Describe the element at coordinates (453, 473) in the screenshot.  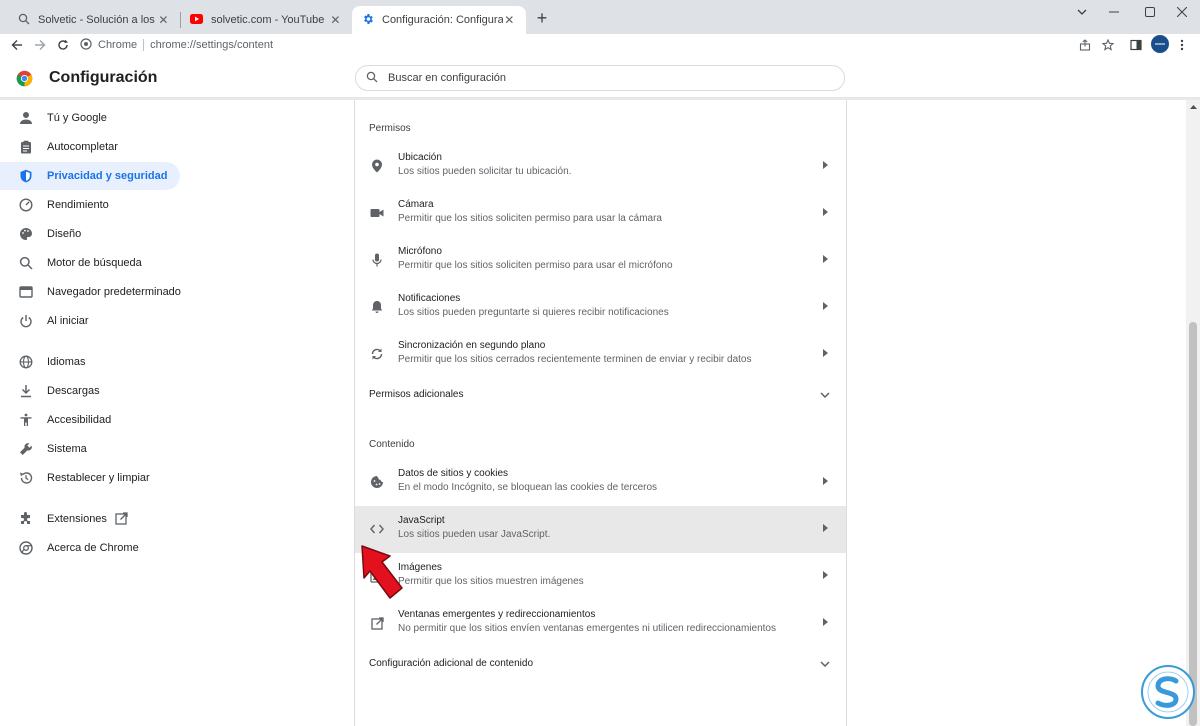
I see `row-title: Datos de sitios y cookies` at that location.